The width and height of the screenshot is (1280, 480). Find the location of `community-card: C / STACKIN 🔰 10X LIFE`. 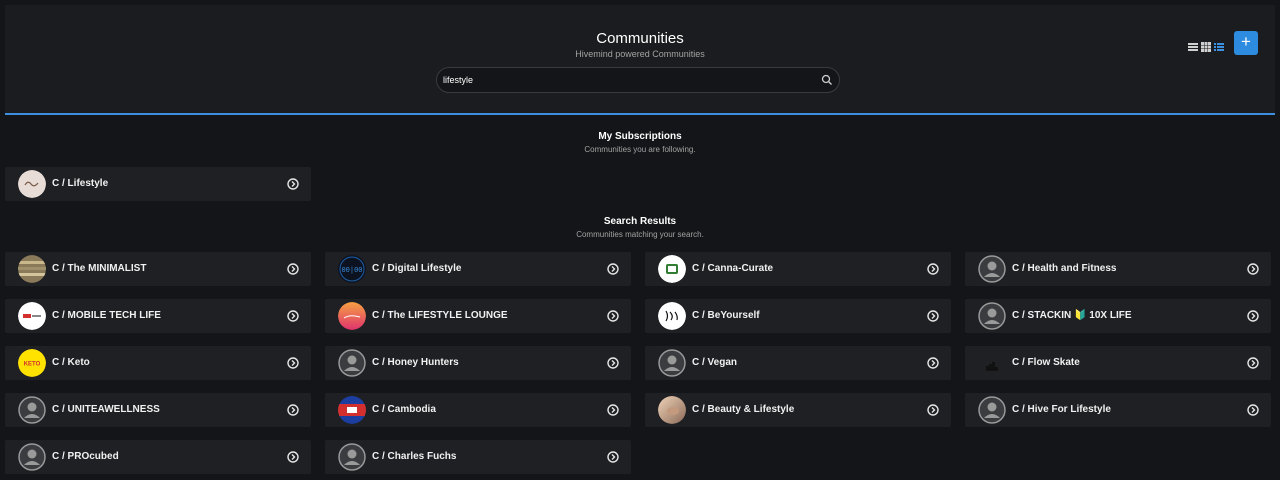

community-card: C / STACKIN 🔰 10X LIFE is located at coordinates (1118, 316).